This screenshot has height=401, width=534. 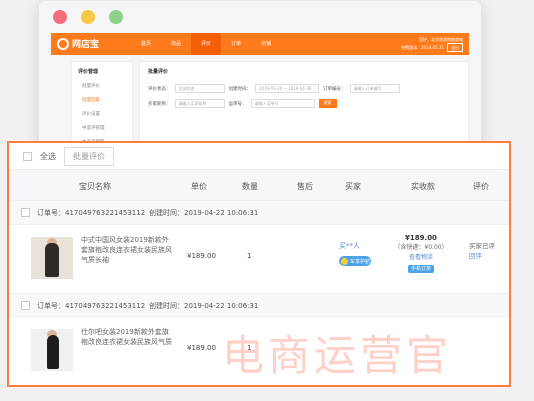 What do you see at coordinates (127, 250) in the screenshot?
I see `product-title: 中式中国风女装2019新款外套旗袍改良连衣裙女装民族风气质长袖` at bounding box center [127, 250].